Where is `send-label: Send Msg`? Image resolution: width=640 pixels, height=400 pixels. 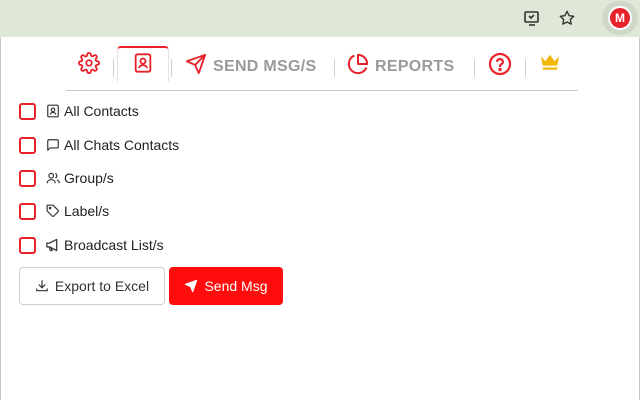
send-label: Send Msg is located at coordinates (236, 286).